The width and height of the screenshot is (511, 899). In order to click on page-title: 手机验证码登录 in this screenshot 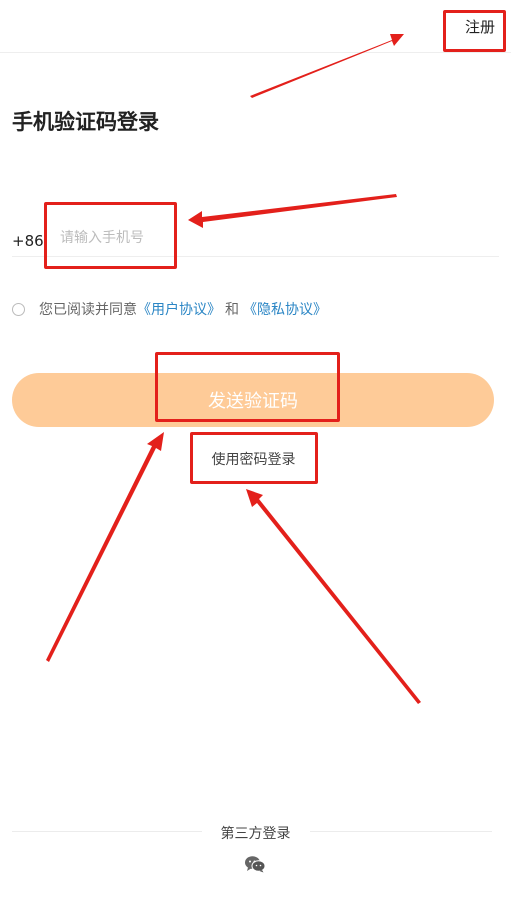, I will do `click(85, 122)`.